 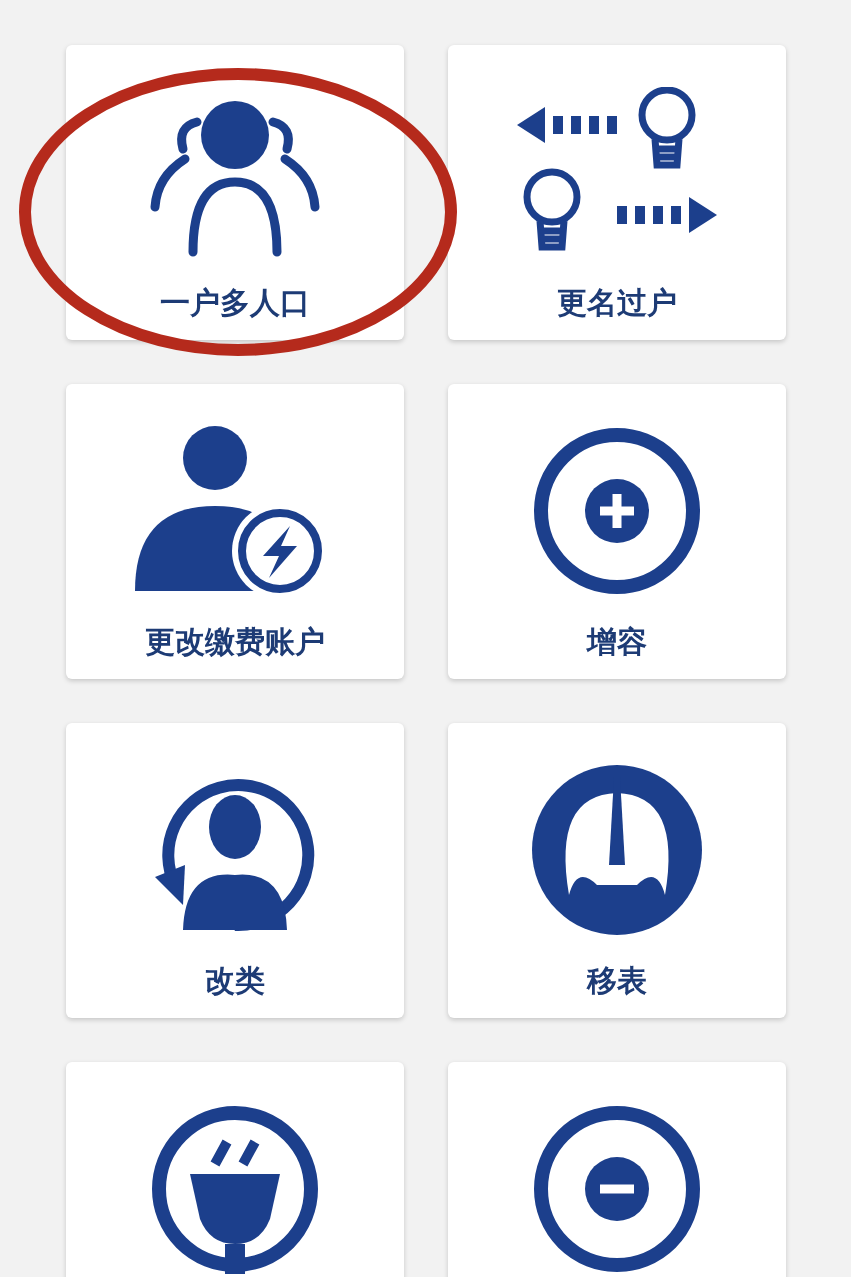 I want to click on service-tile: 更改缴费账户, so click(x=235, y=531).